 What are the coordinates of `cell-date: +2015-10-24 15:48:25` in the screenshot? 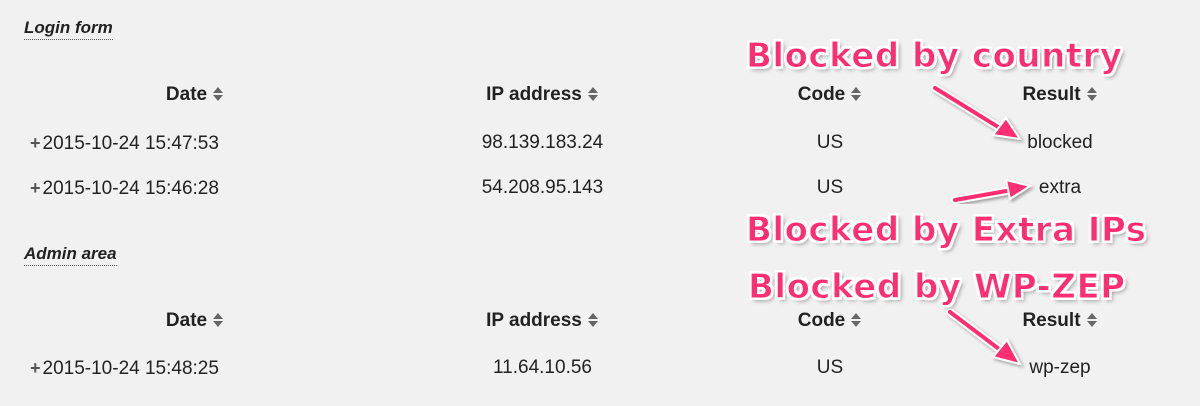 It's located at (160, 368).